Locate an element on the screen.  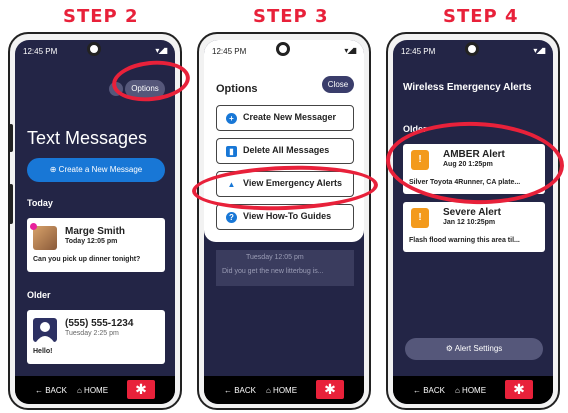
avatar is located at coordinates (45, 238).